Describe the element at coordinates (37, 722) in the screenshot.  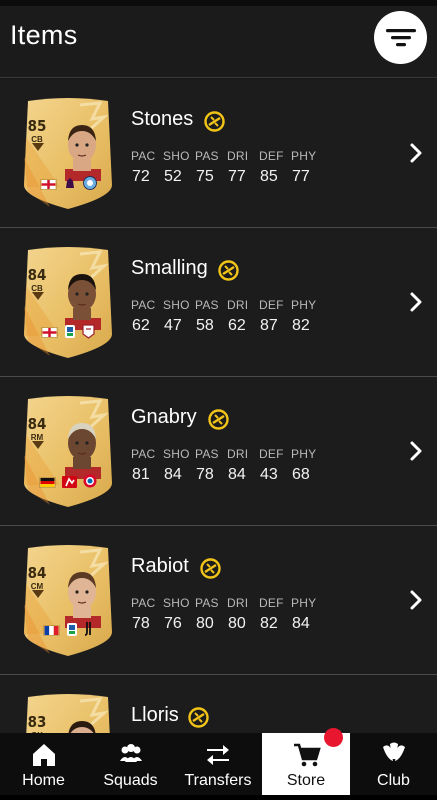
I see `card-rating: 83` at that location.